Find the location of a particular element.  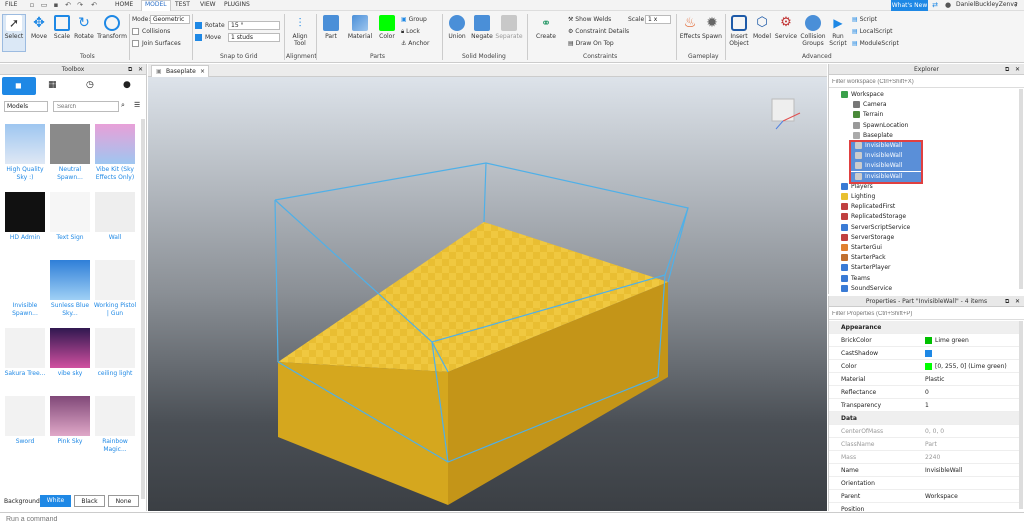

filter-icon: ☰ is located at coordinates (137, 105).